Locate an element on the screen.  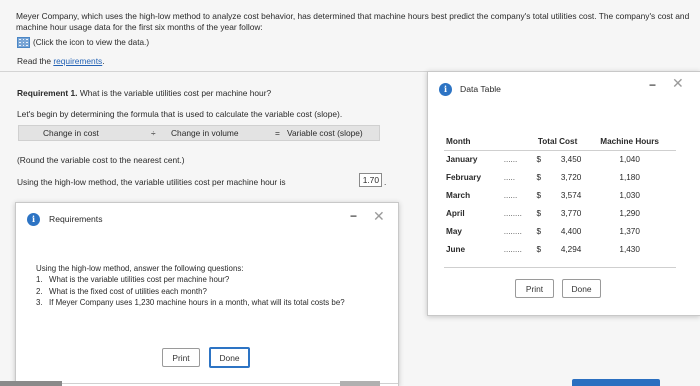
table-grid-icon is located at coordinates (23, 42).